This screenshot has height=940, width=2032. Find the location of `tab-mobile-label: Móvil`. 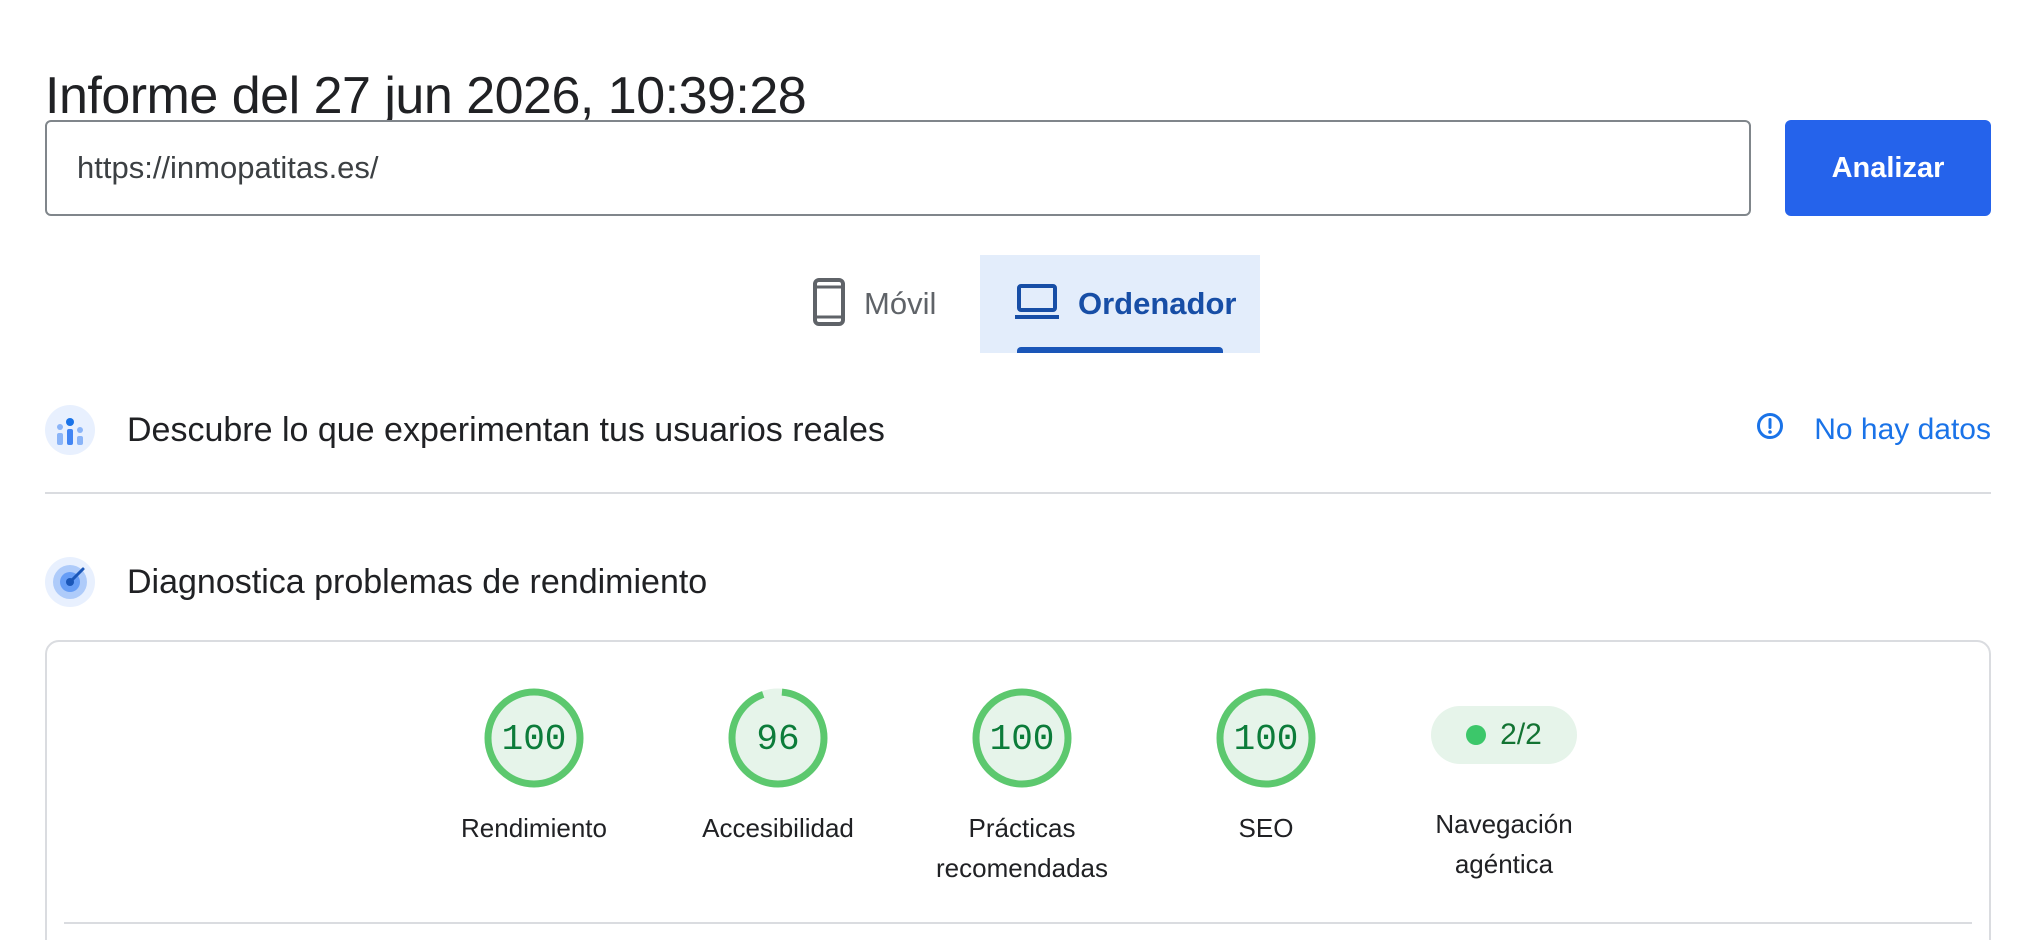

tab-mobile-label: Móvil is located at coordinates (900, 303).